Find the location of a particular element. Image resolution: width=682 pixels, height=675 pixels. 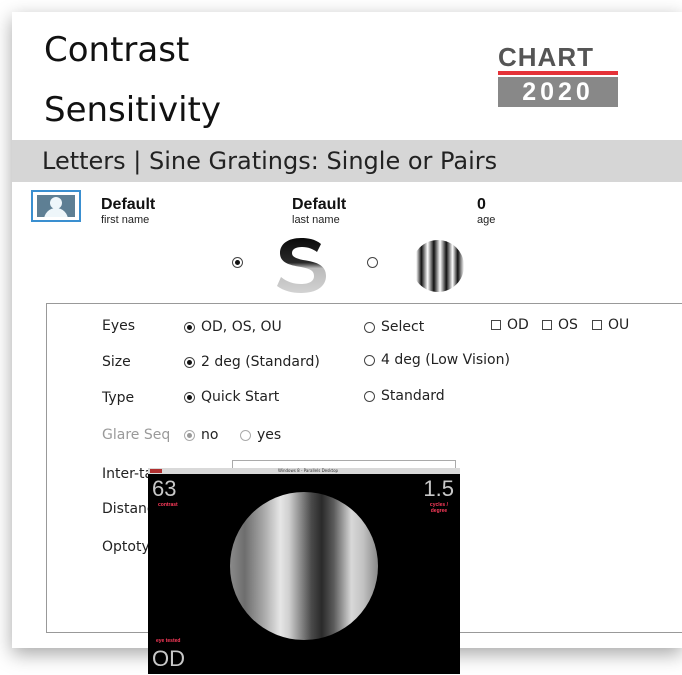

eyes-option-select: Select is located at coordinates (394, 327).